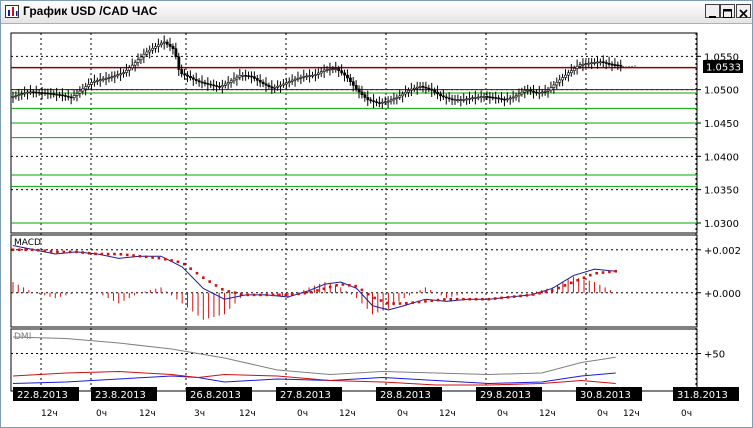  I want to click on minimize-button, so click(712, 11).